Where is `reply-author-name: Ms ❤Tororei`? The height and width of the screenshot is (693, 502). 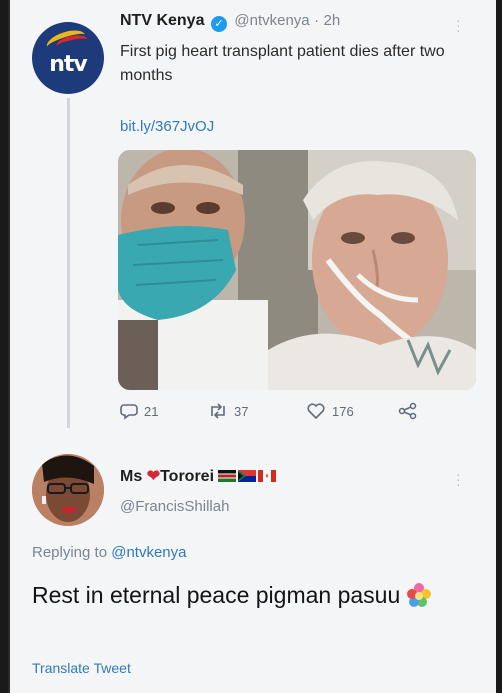
reply-author-name: Ms ❤Tororei is located at coordinates (199, 476).